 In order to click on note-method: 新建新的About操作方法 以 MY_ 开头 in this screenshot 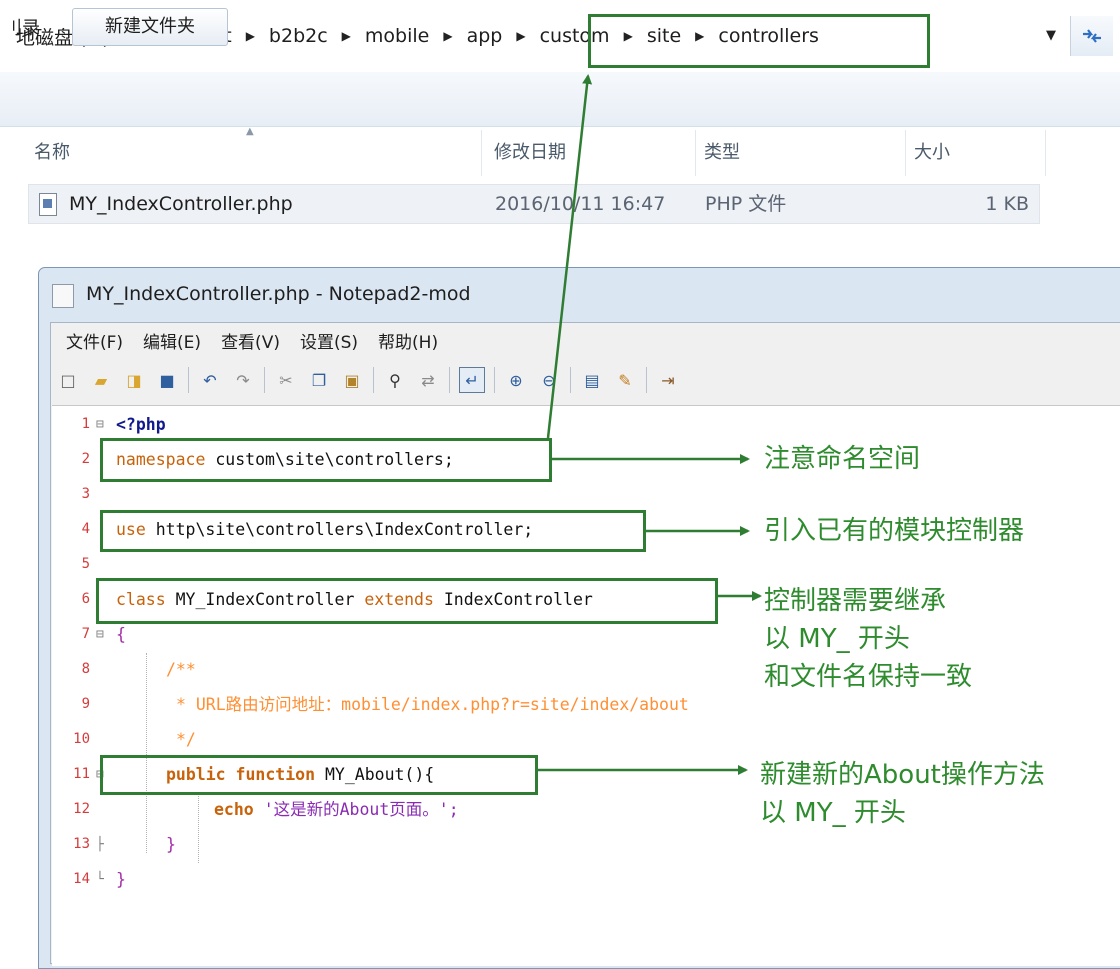, I will do `click(902, 794)`.